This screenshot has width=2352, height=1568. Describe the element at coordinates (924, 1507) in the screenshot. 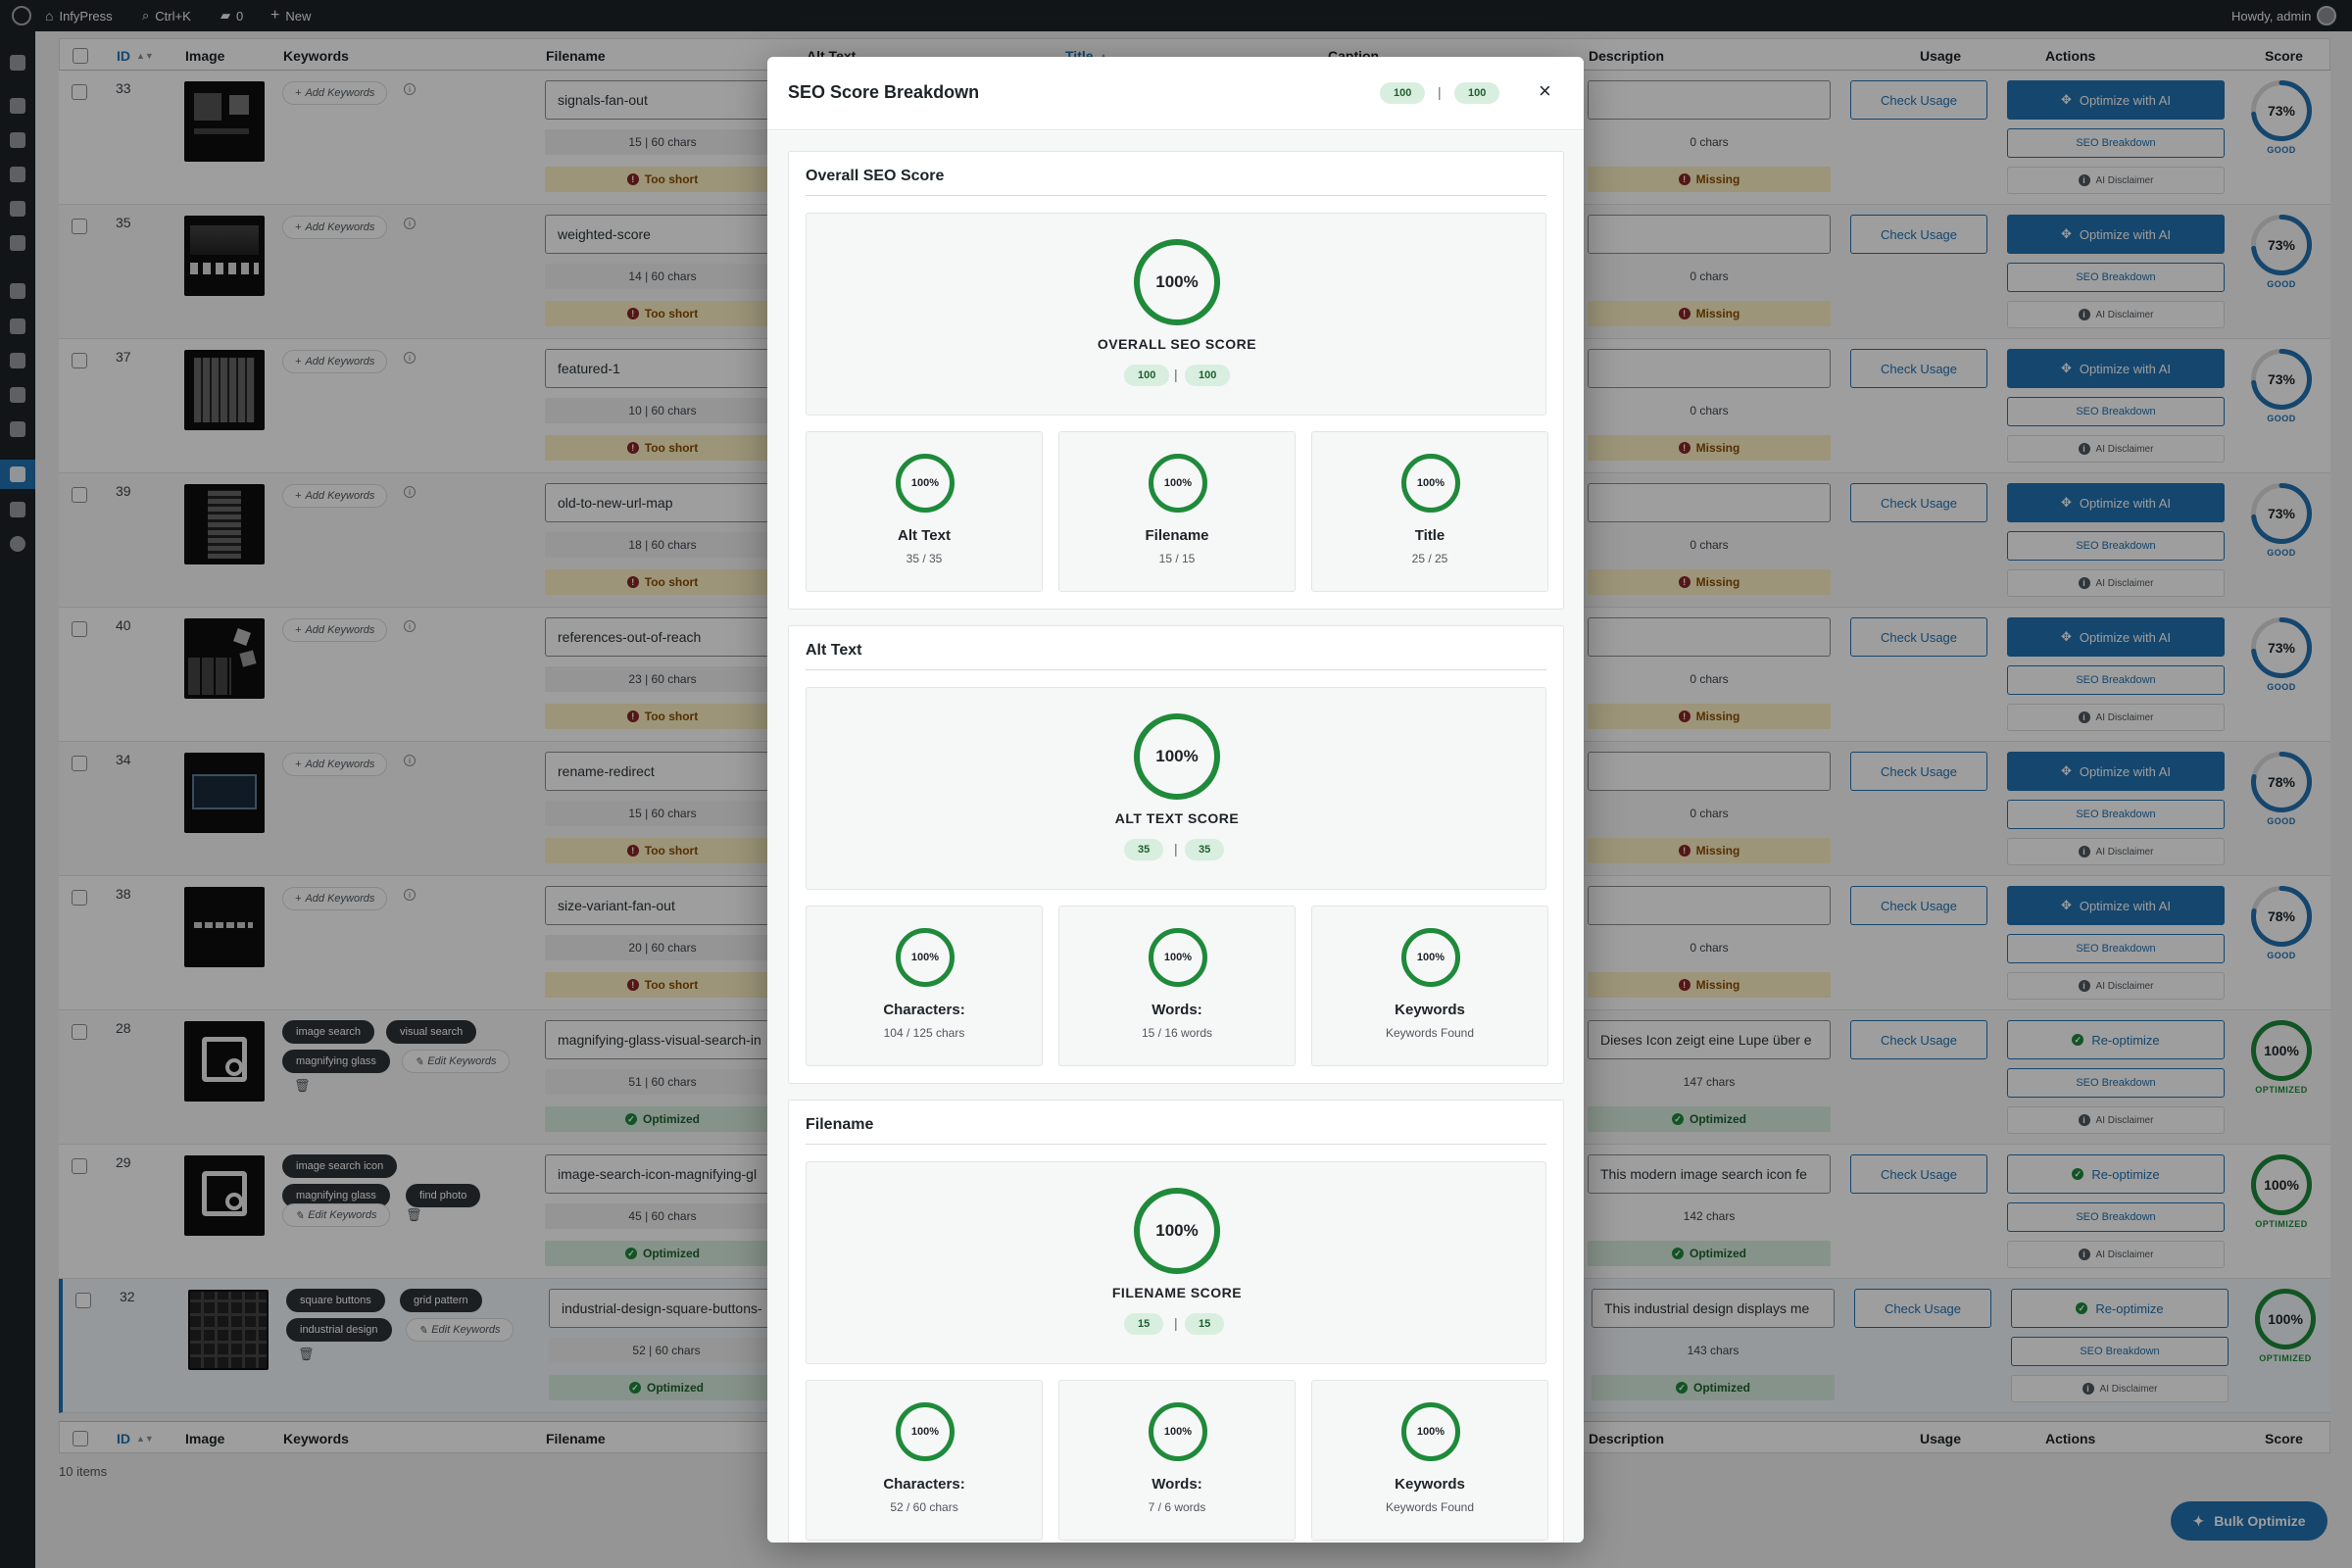

I see `metric-detail: 52 / 60 chars` at that location.